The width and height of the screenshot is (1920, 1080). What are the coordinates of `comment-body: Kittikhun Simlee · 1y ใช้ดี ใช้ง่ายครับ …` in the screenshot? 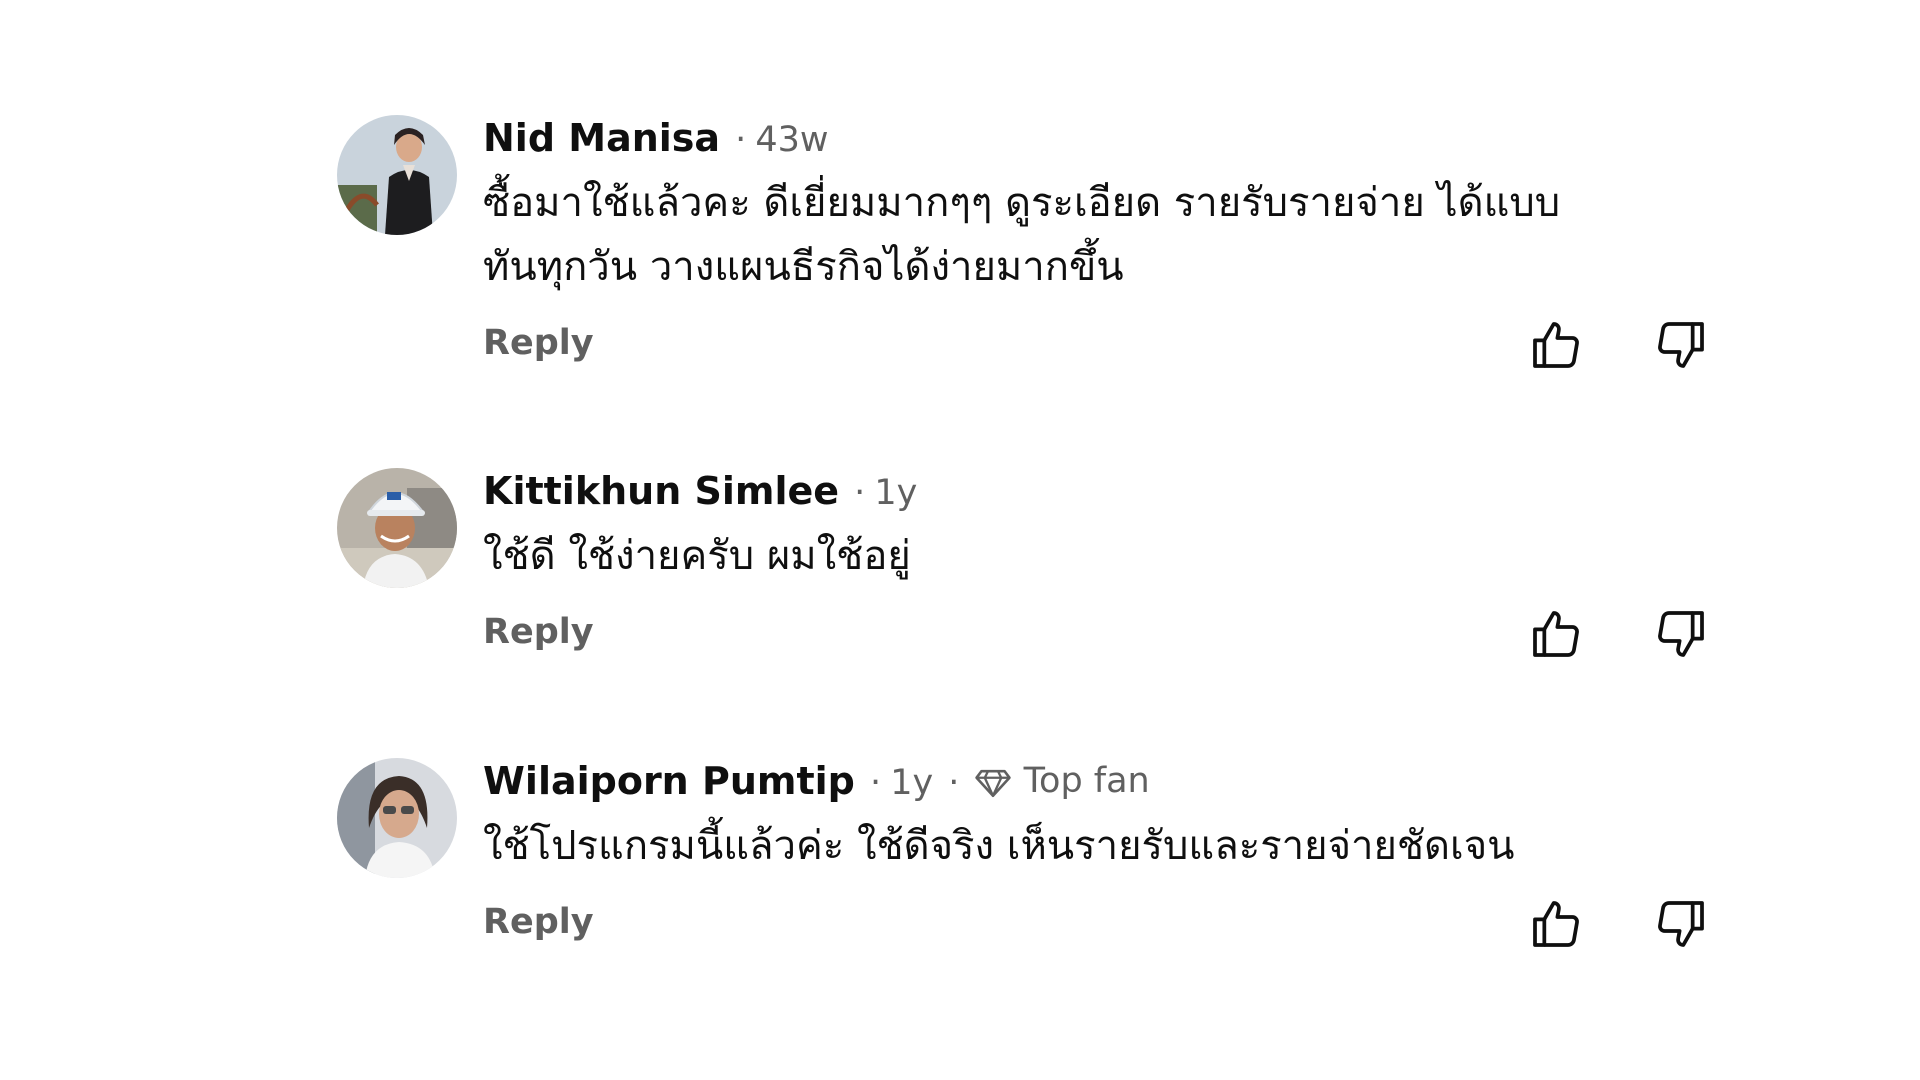 It's located at (1093, 567).